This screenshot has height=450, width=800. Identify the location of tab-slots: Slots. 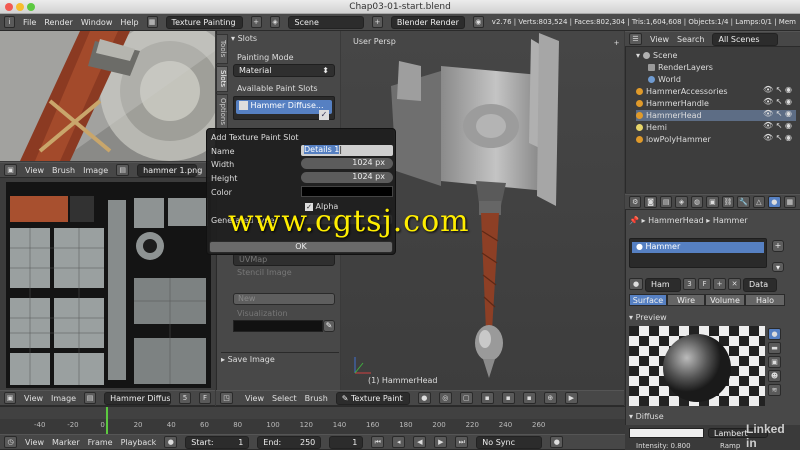
(222, 79).